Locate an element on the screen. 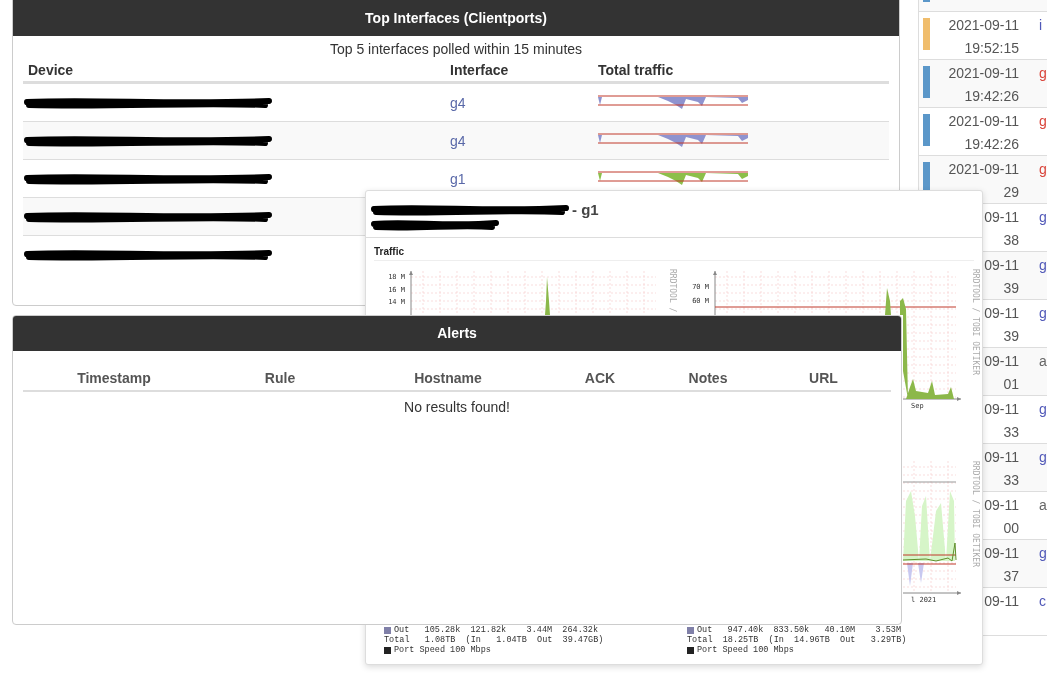 The height and width of the screenshot is (700, 1047). legend-text: Total 18.25TB (In 14.96TB Out 3.29TB) is located at coordinates (797, 640).